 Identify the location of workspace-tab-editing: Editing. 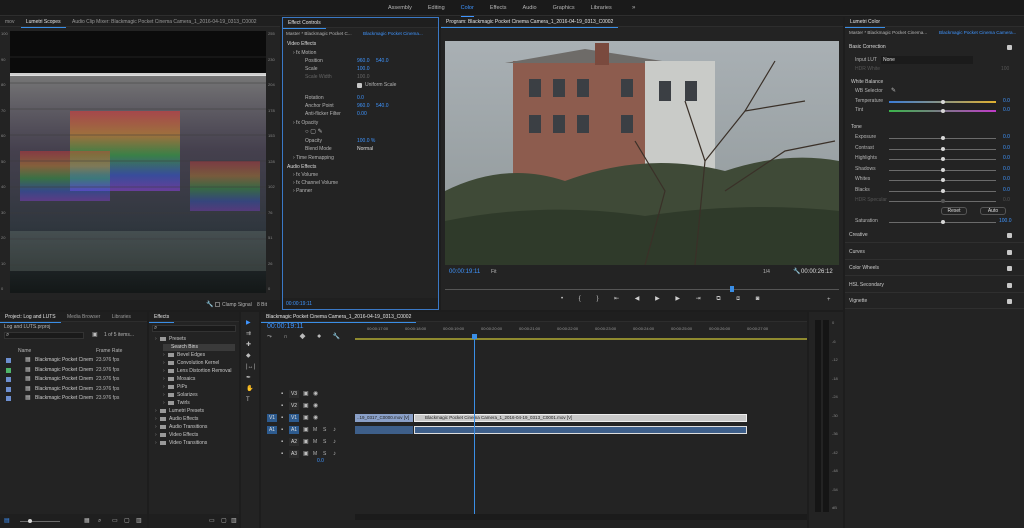
(436, 8).